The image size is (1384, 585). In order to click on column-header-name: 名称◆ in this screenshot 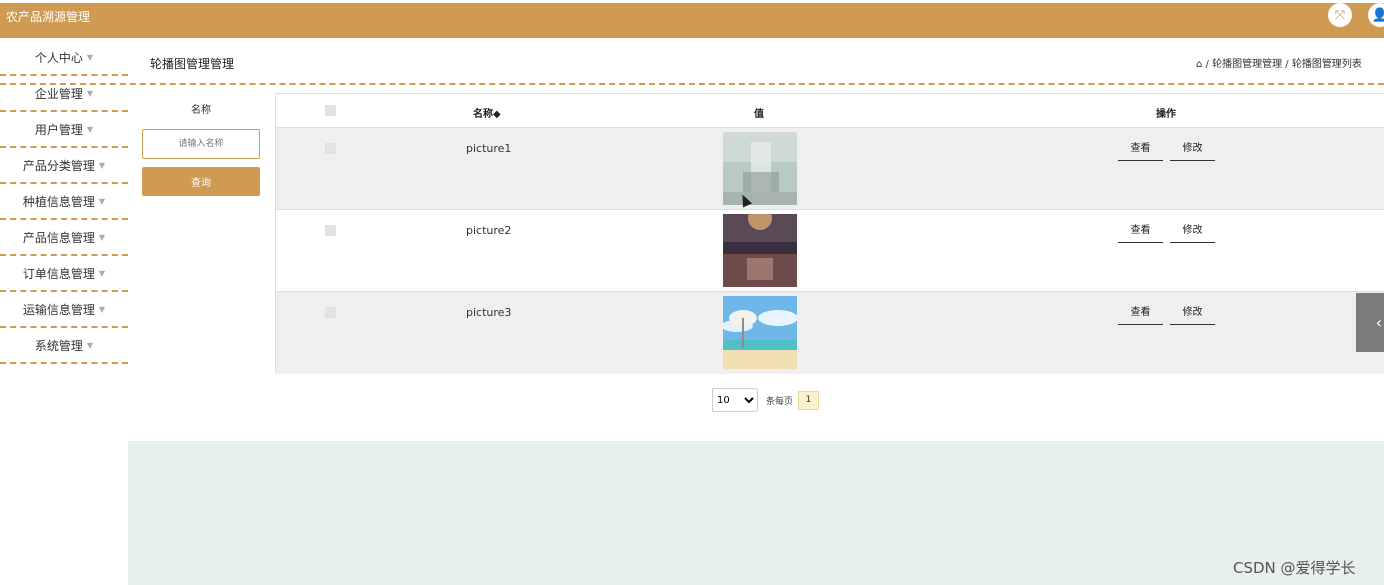, I will do `click(487, 112)`.